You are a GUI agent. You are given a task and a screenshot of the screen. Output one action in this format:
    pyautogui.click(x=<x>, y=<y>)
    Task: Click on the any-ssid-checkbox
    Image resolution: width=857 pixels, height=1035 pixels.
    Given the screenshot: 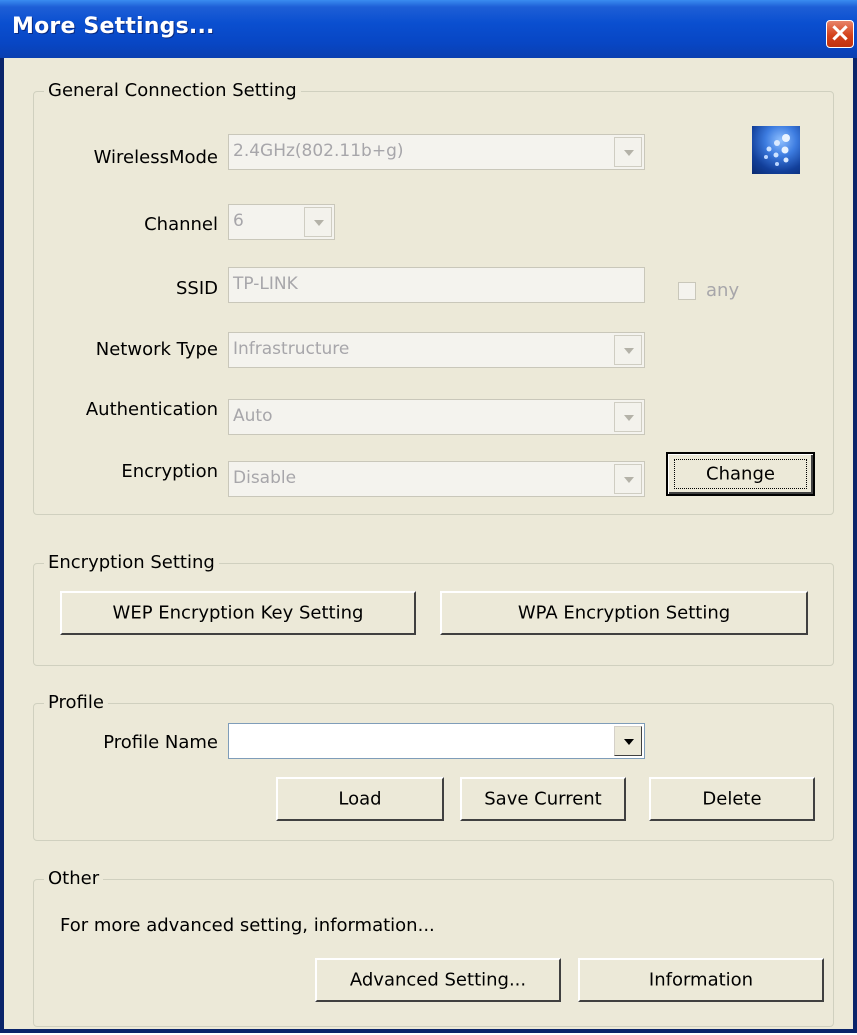 What is the action you would take?
    pyautogui.click(x=687, y=291)
    